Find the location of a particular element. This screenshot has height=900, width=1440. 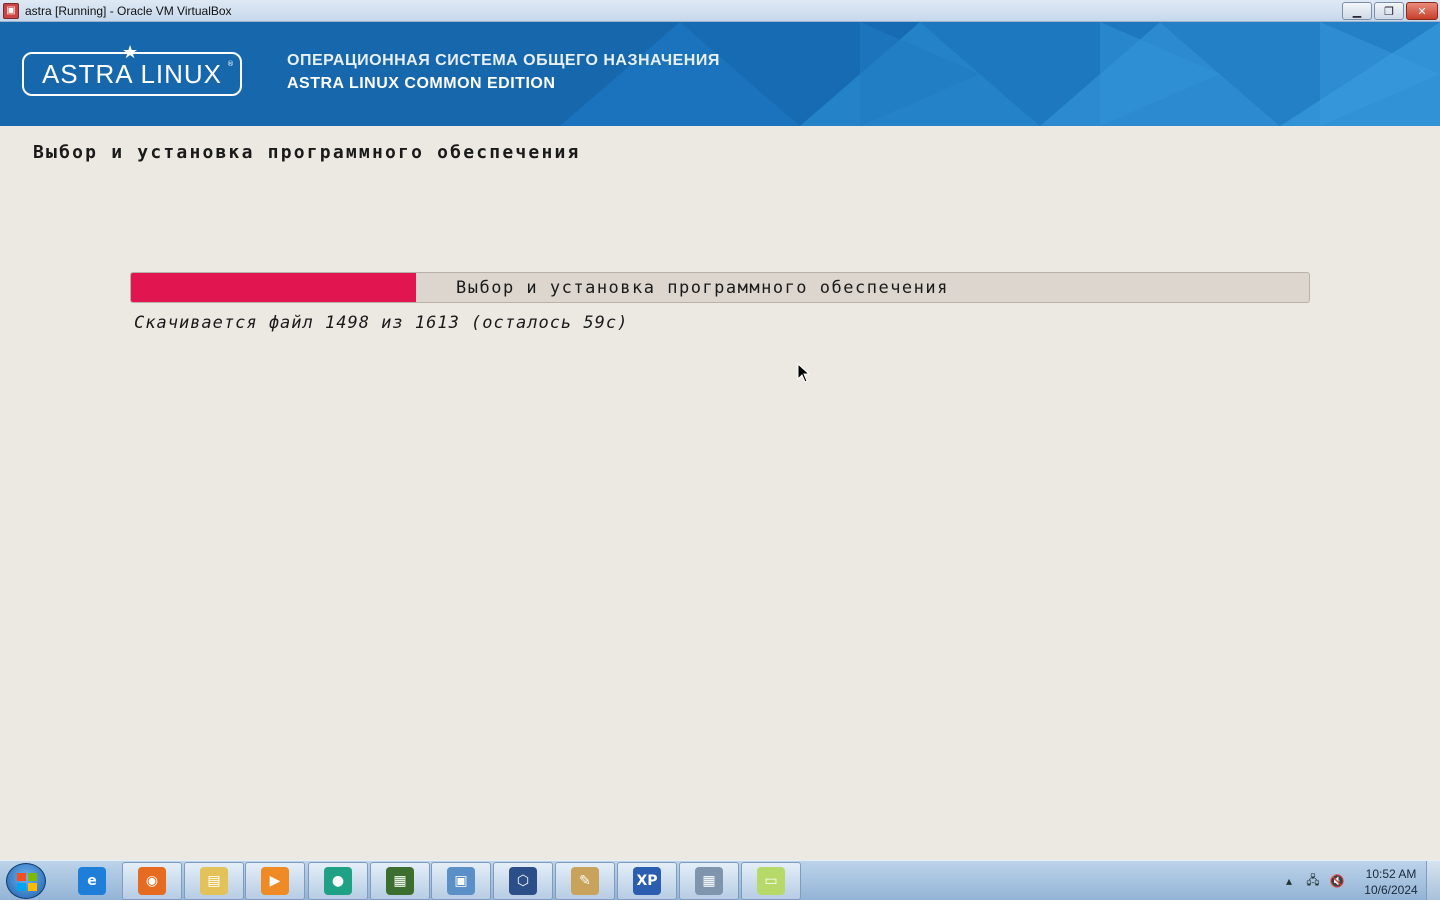

taskbar-button-internet-explorer: e is located at coordinates (92, 881).